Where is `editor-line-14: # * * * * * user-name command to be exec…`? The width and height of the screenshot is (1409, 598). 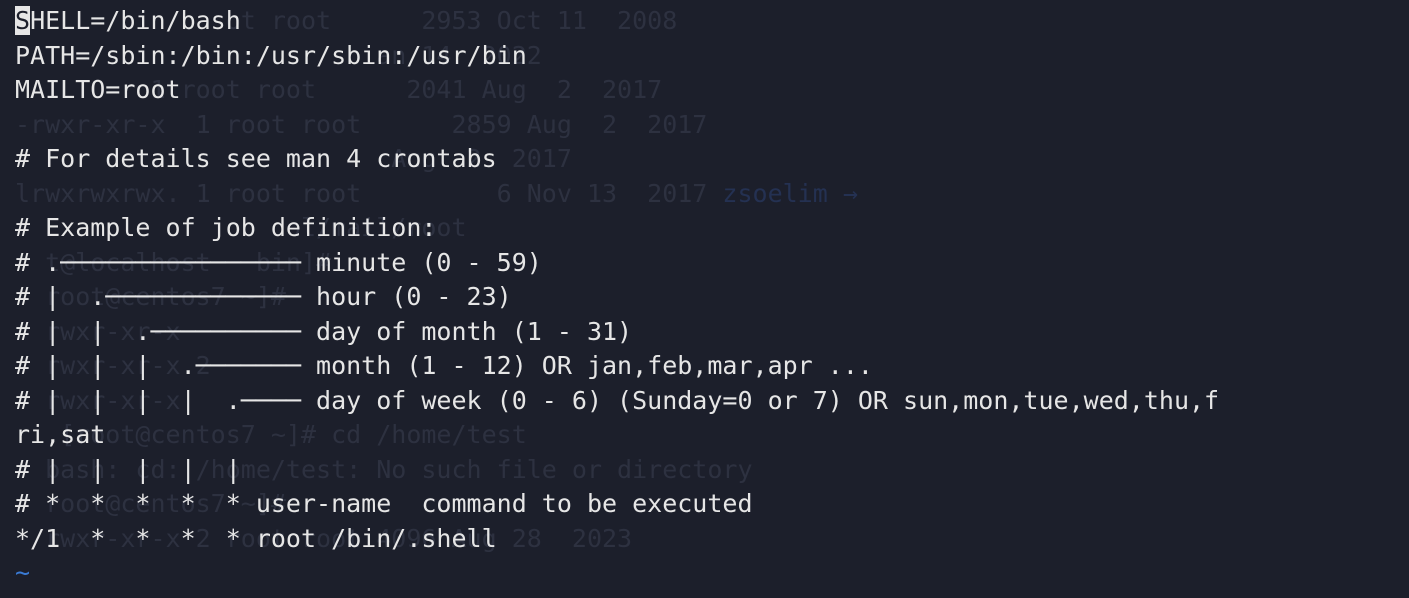
editor-line-14: # * * * * * user-name command to be exec… is located at coordinates (617, 504).